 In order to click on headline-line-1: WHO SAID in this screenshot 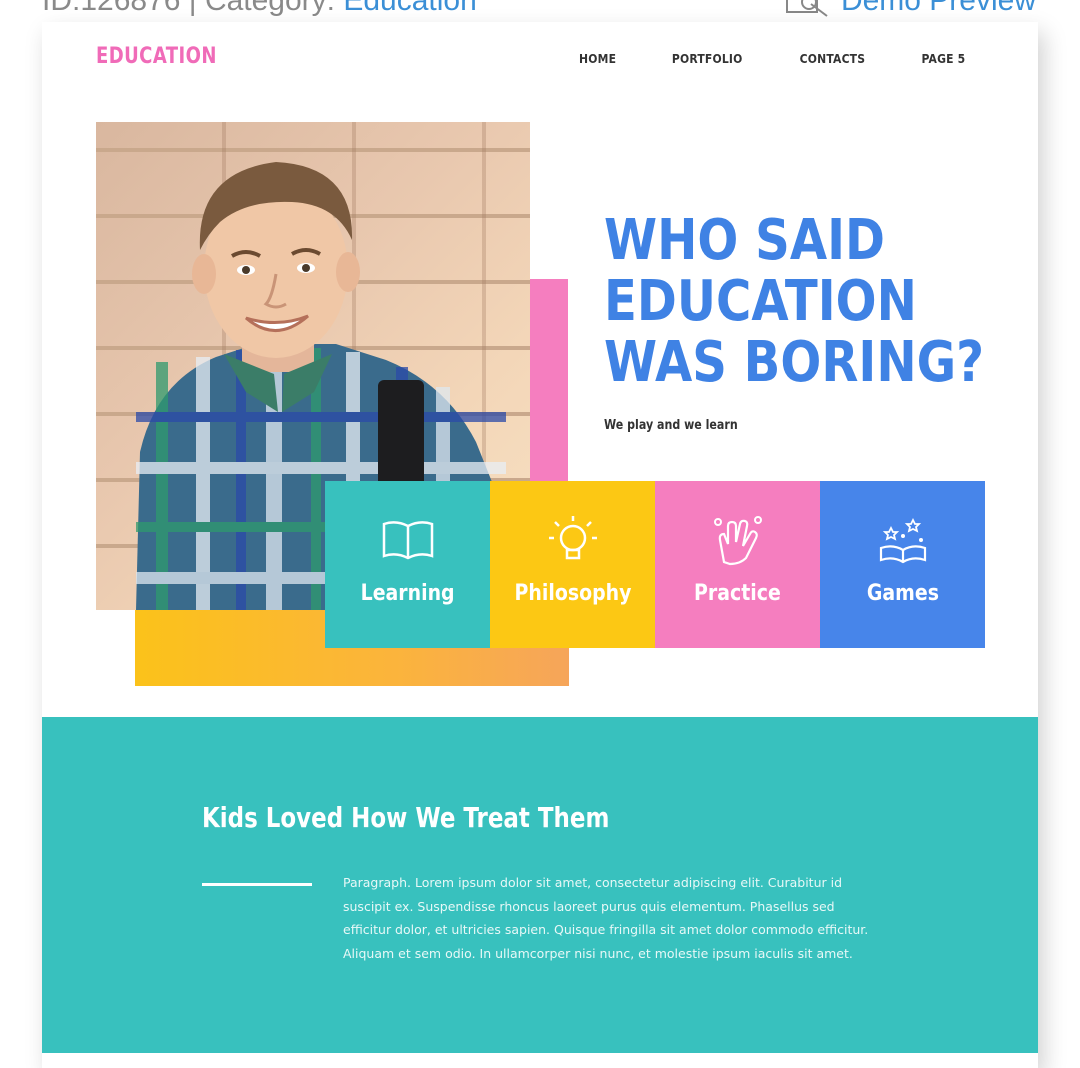, I will do `click(744, 240)`.